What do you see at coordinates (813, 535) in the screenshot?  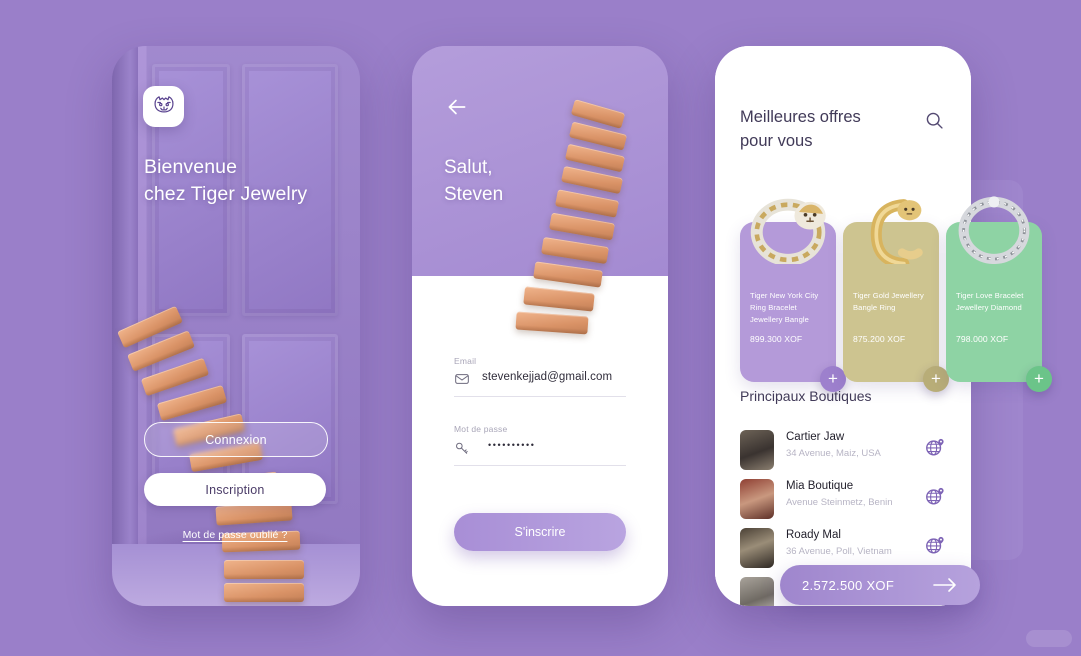 I see `boutique-name: Roady Mal` at bounding box center [813, 535].